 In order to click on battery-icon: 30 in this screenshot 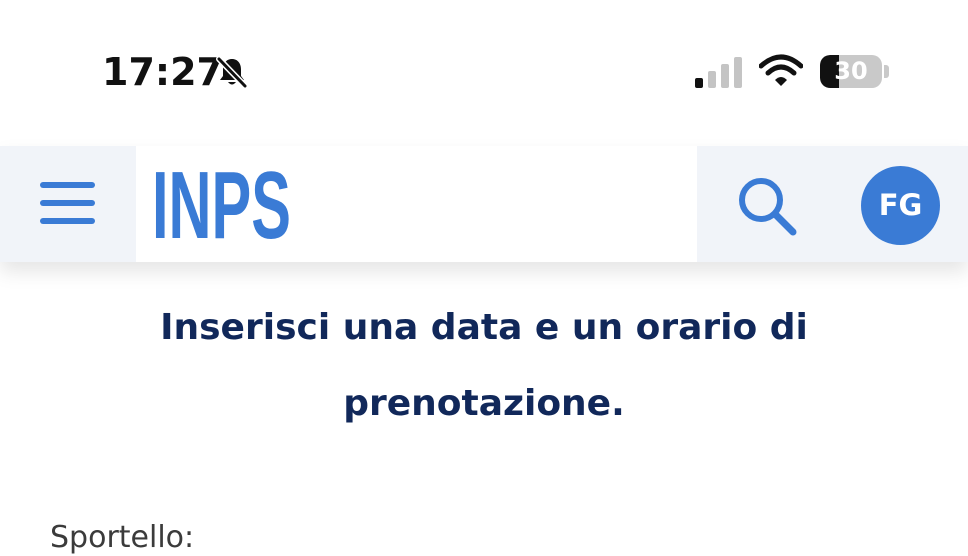, I will do `click(851, 71)`.